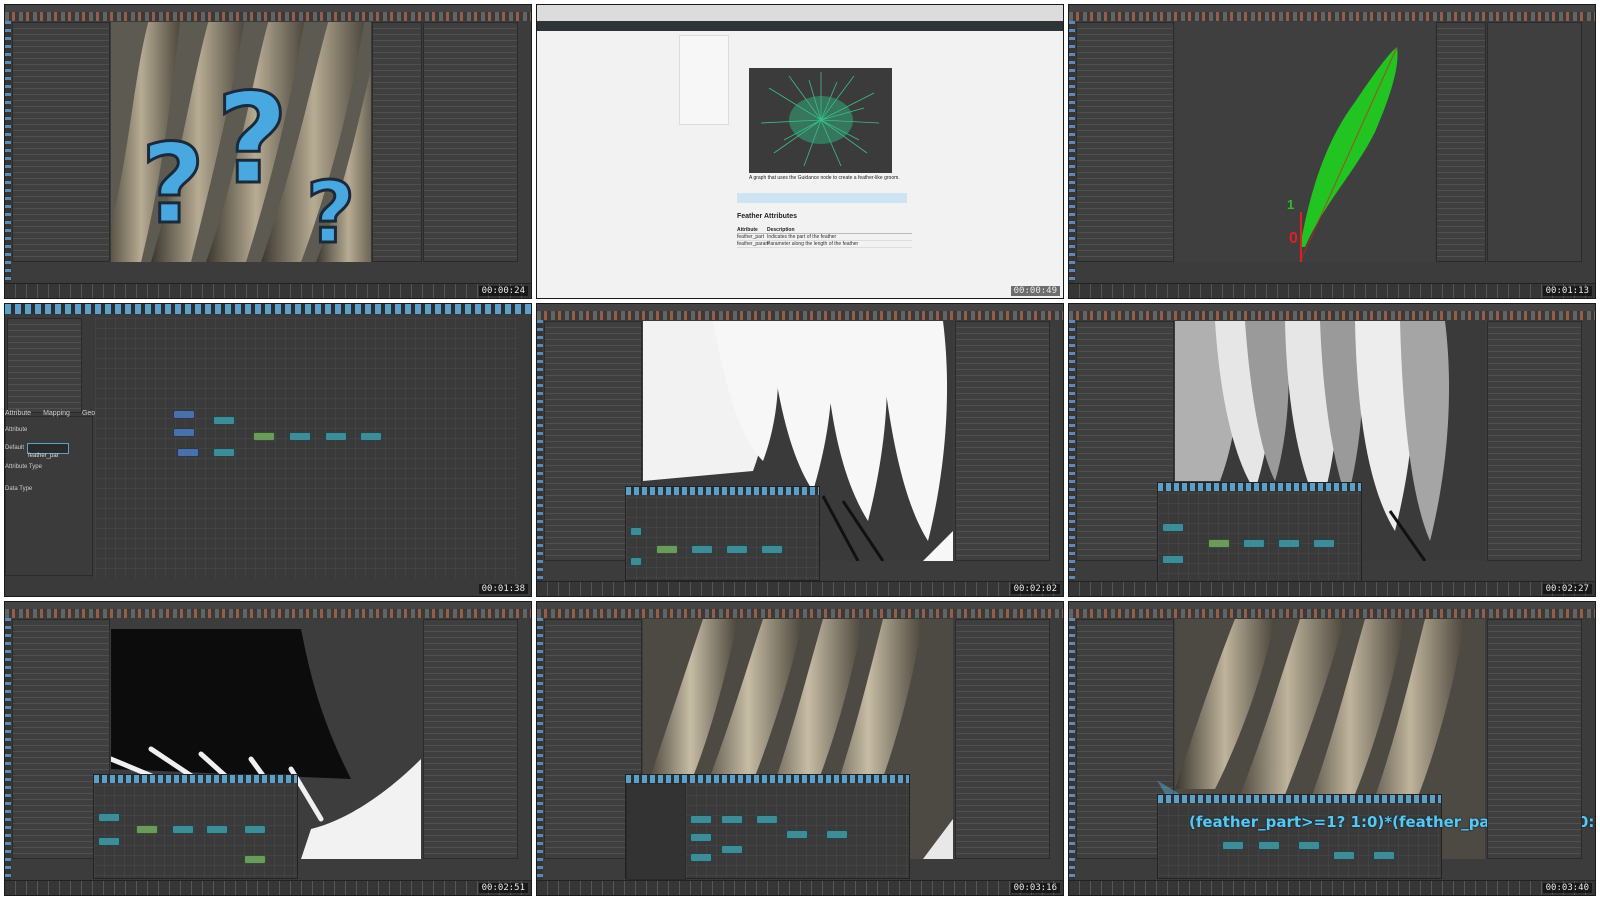  What do you see at coordinates (306, 447) in the screenshot?
I see `node-graph` at bounding box center [306, 447].